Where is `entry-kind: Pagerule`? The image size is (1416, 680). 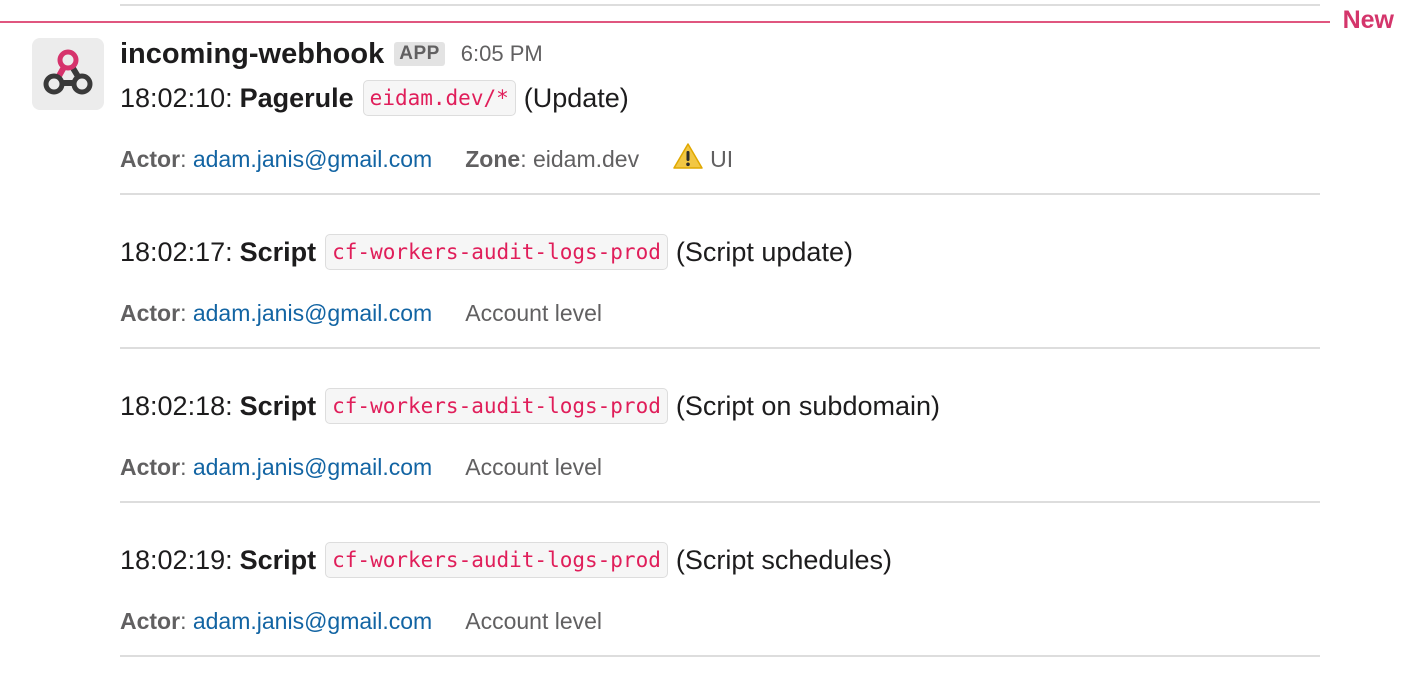
entry-kind: Pagerule is located at coordinates (296, 97).